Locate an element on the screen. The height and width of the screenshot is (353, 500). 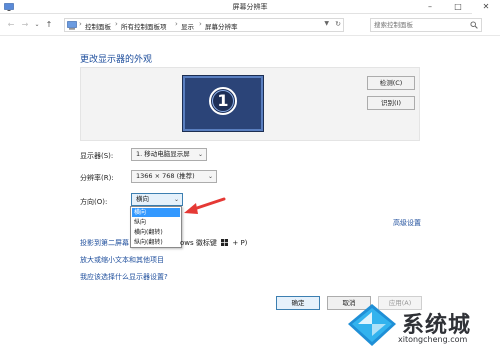
orientation-select-value: 横向 is located at coordinates (142, 199).